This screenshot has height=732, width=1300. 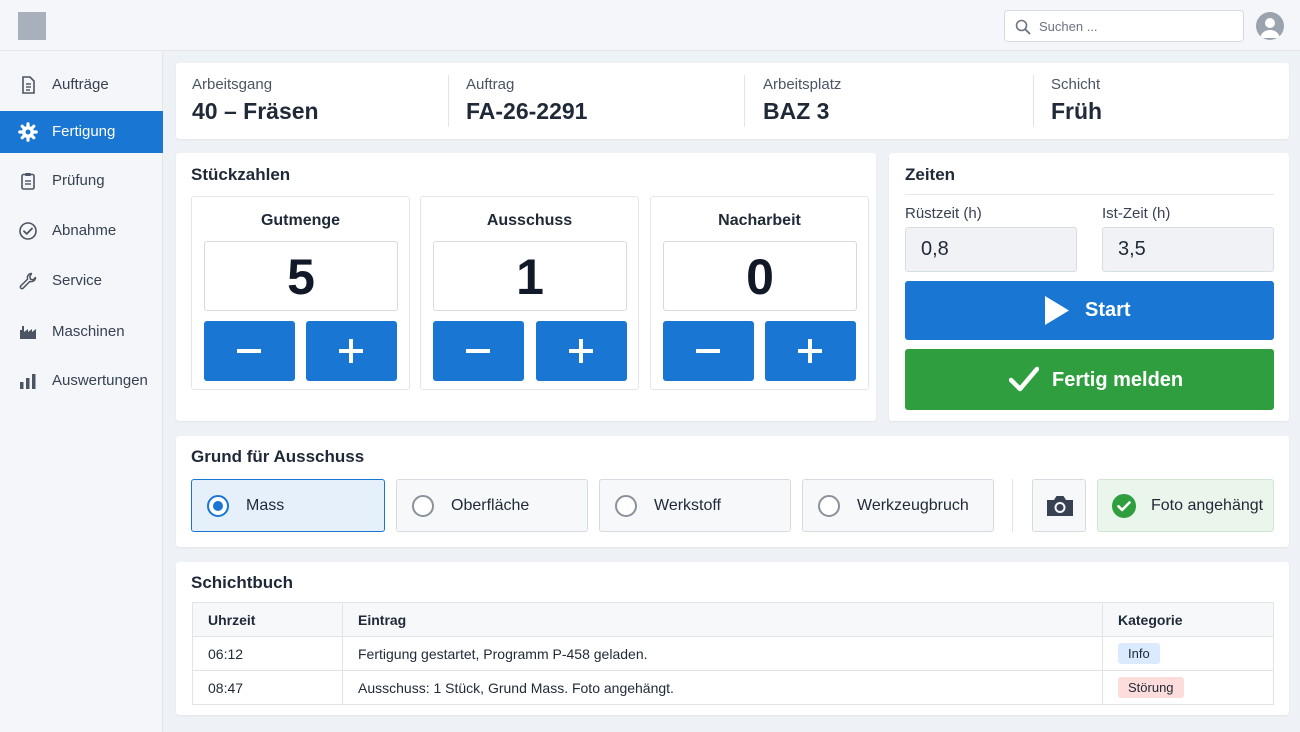 I want to click on sidebar-item-fertigung: Fertigung, so click(x=81, y=132).